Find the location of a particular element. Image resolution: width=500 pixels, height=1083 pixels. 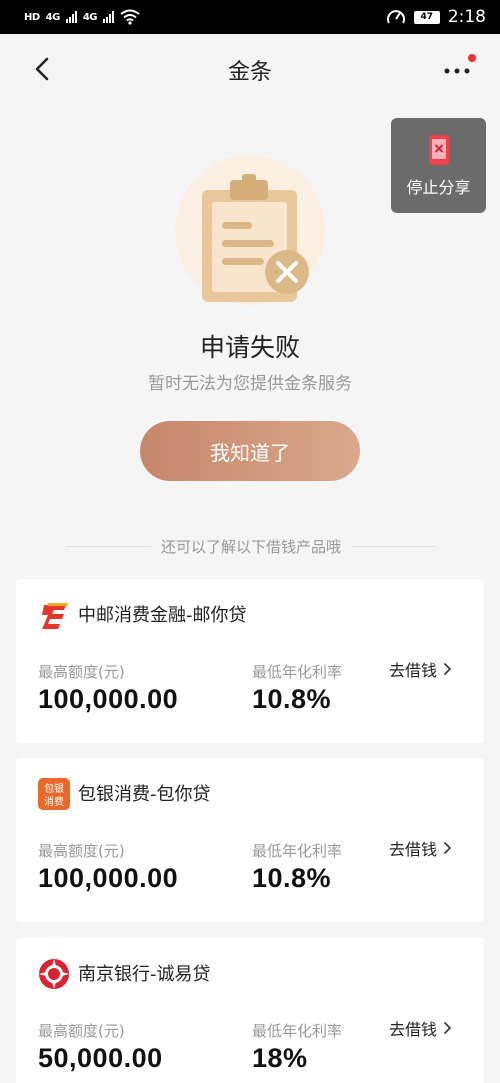

header: 金条 is located at coordinates (250, 69).